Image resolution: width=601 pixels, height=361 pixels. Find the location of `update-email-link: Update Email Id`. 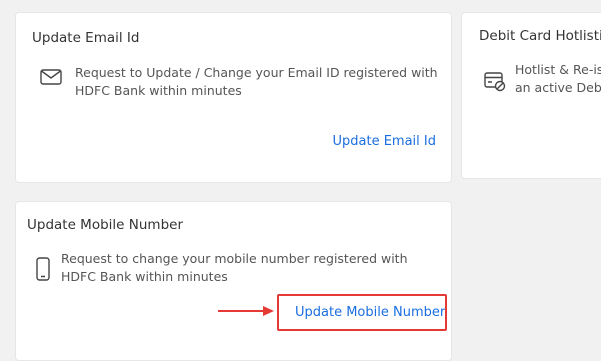

update-email-link: Update Email Id is located at coordinates (385, 141).